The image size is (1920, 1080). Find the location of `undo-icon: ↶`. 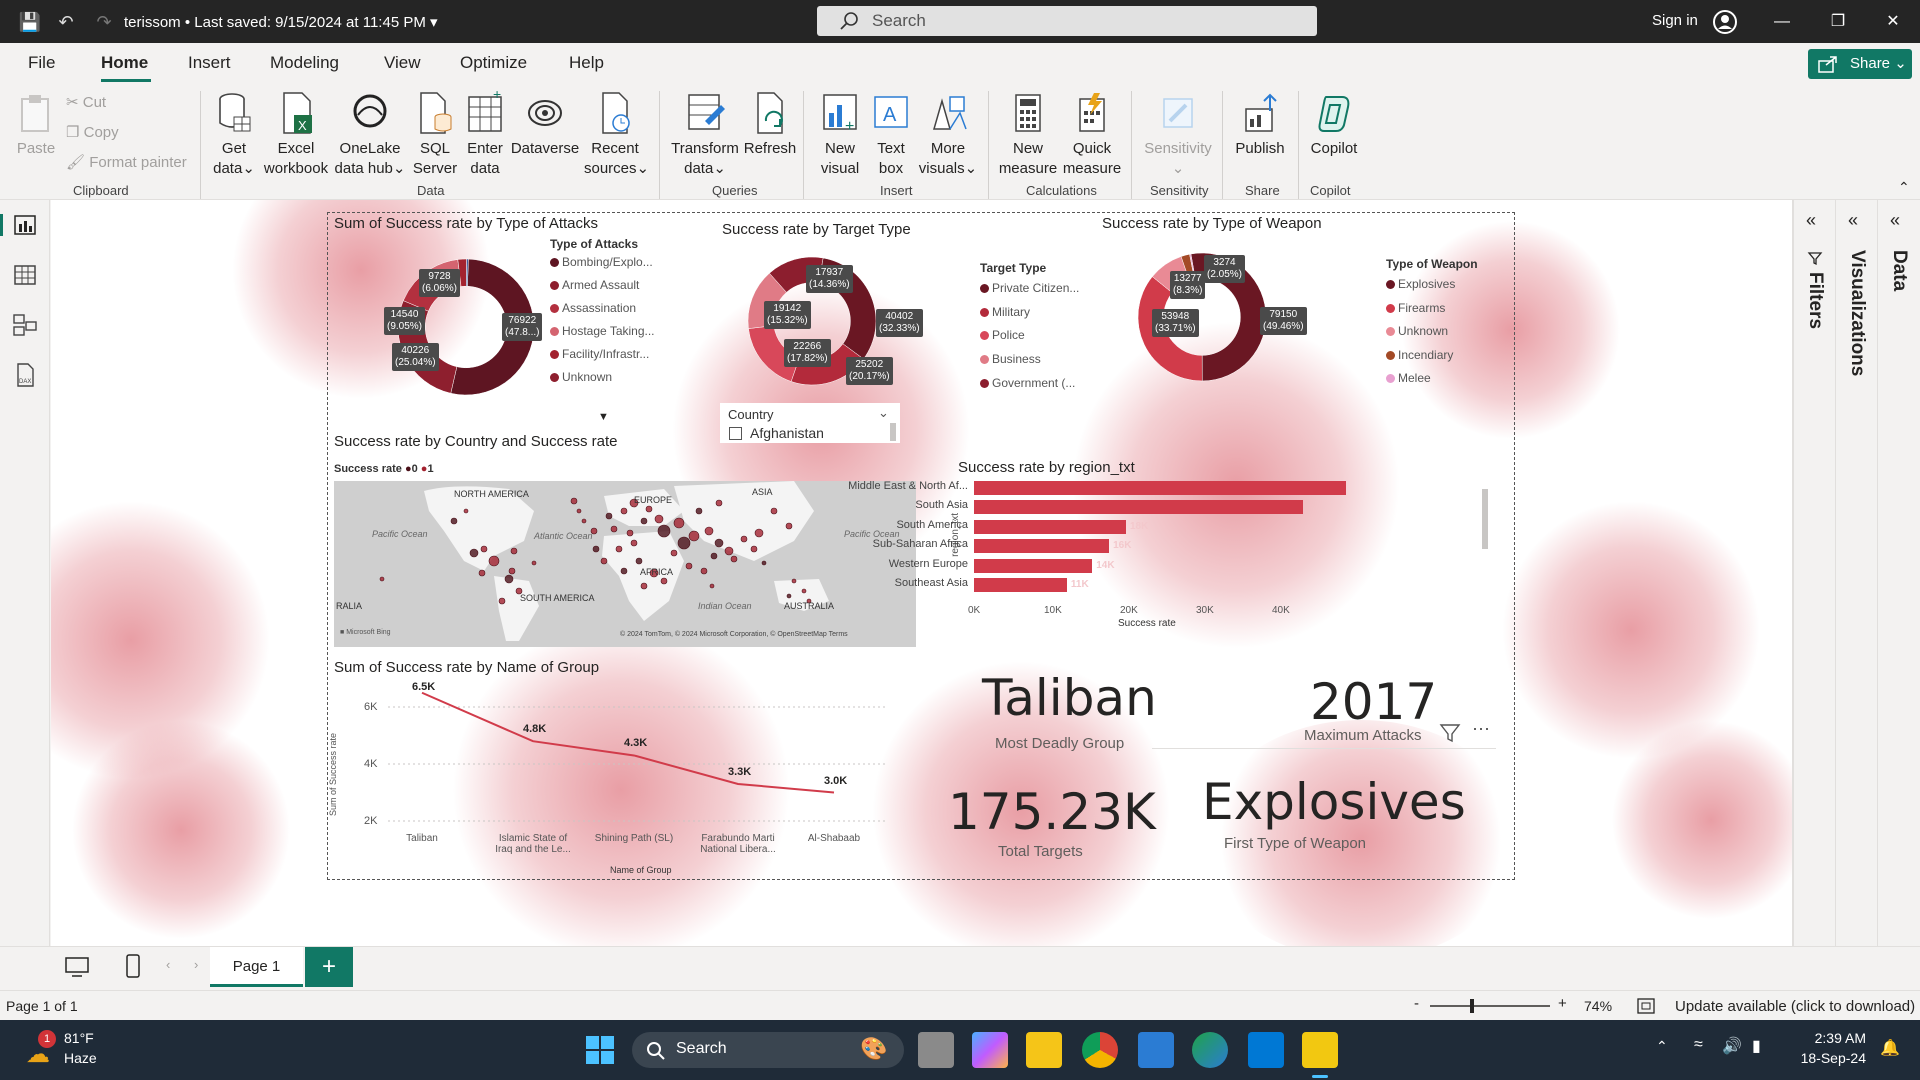

undo-icon: ↶ is located at coordinates (66, 22).